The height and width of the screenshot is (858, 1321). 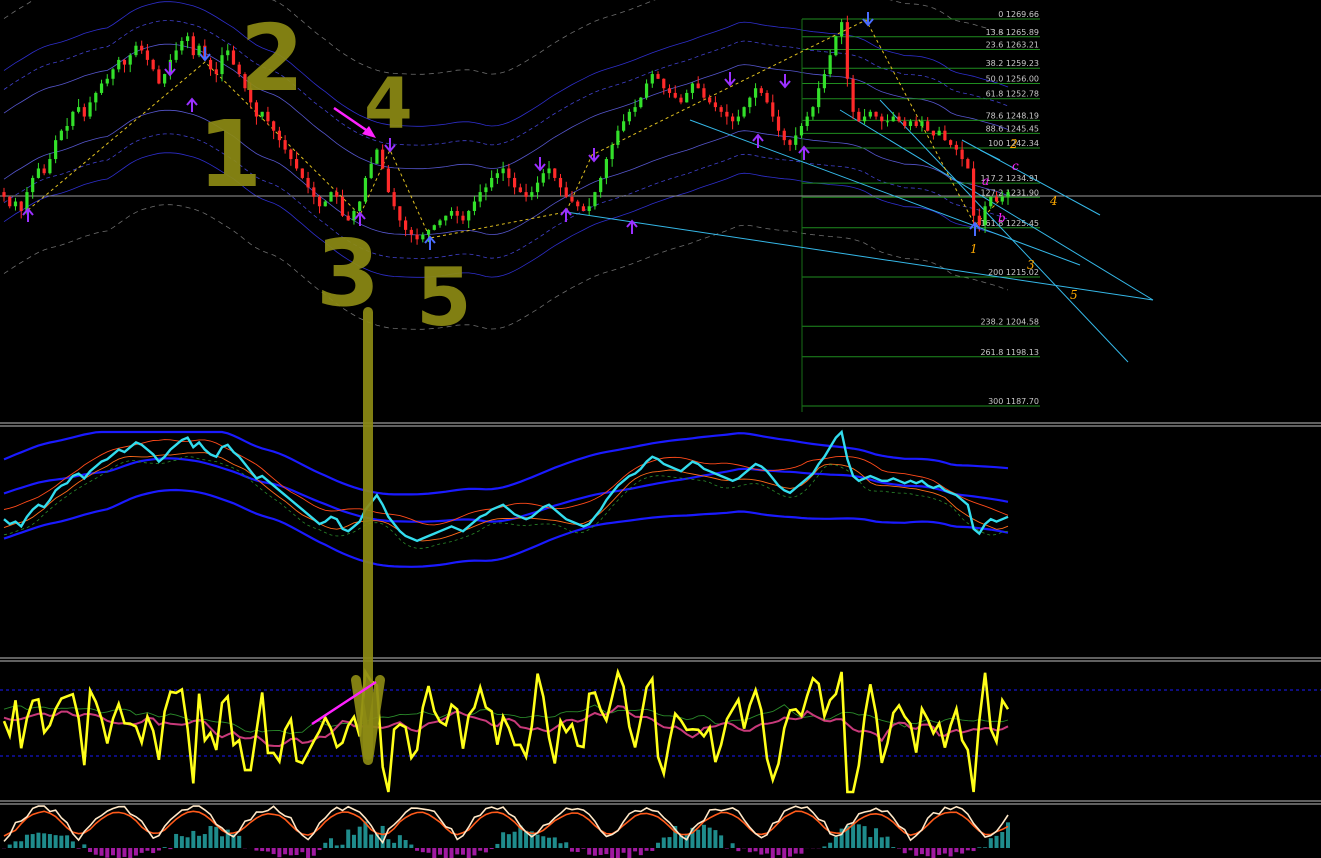 What do you see at coordinates (1009, 321) in the screenshot?
I see `fib-label-238.2: 238.2 1204.58` at bounding box center [1009, 321].